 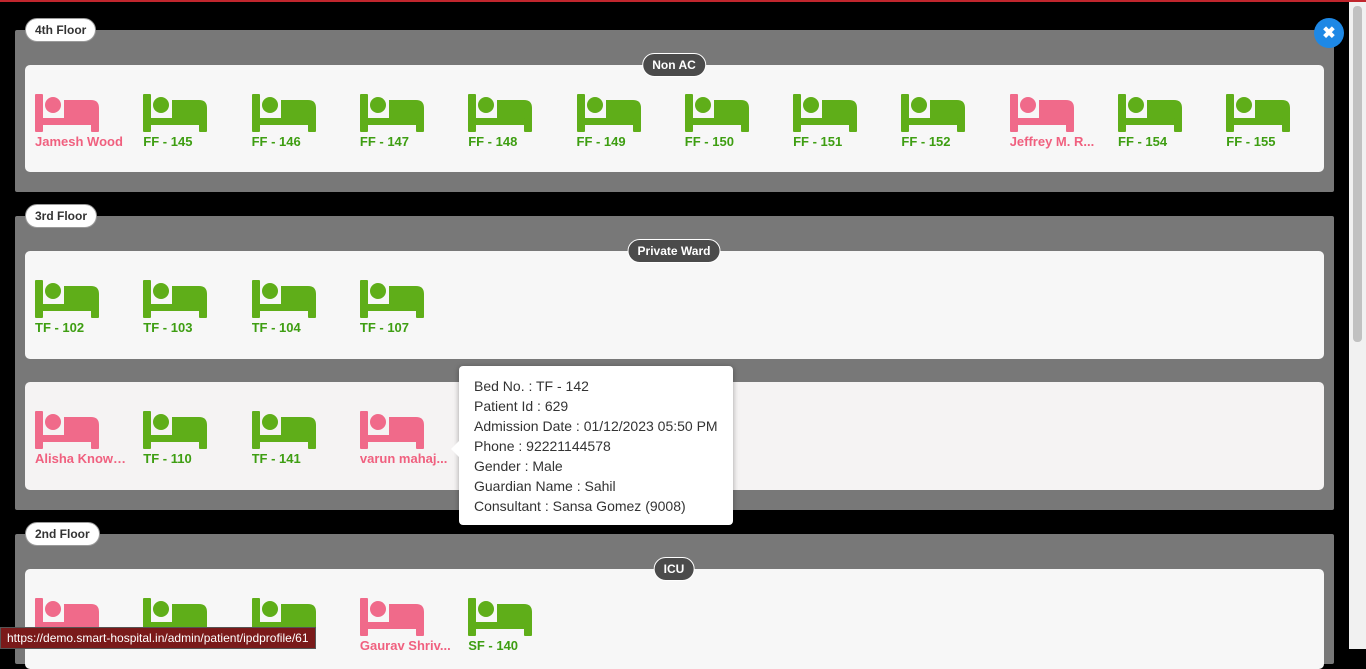 I want to click on bed-available: FF - 154, so click(x=1168, y=121).